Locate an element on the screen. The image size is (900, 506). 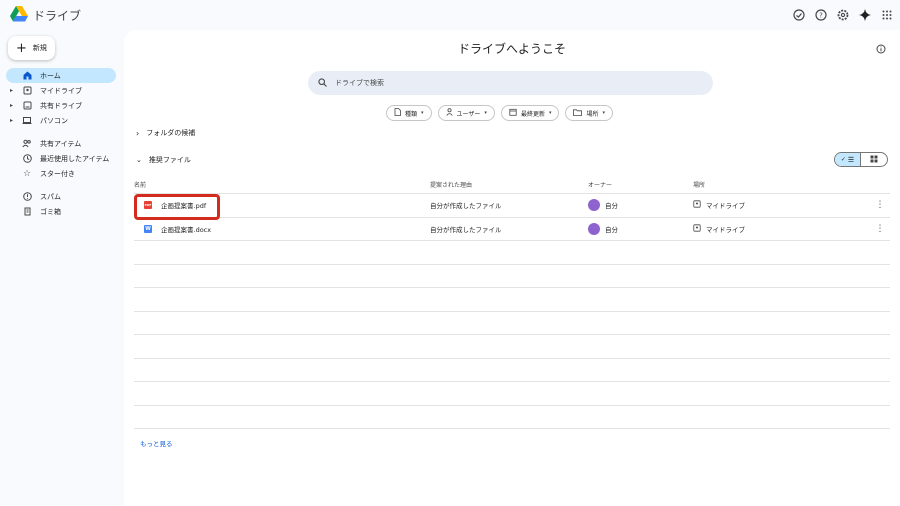
sidebar-item-shared-drives: ▸ 共有ドライブ is located at coordinates (61, 105).